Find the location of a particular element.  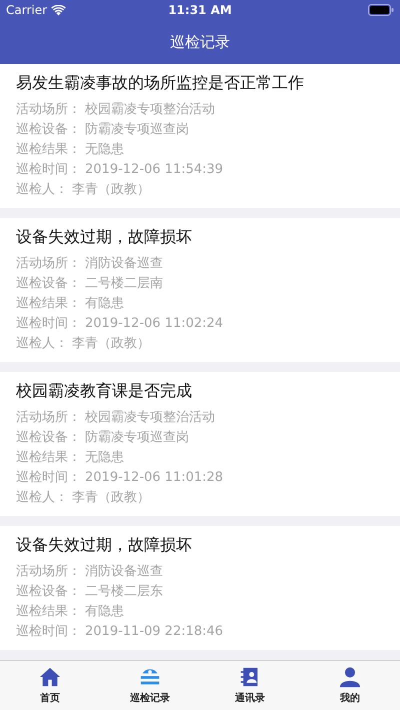

house-icon is located at coordinates (50, 677).